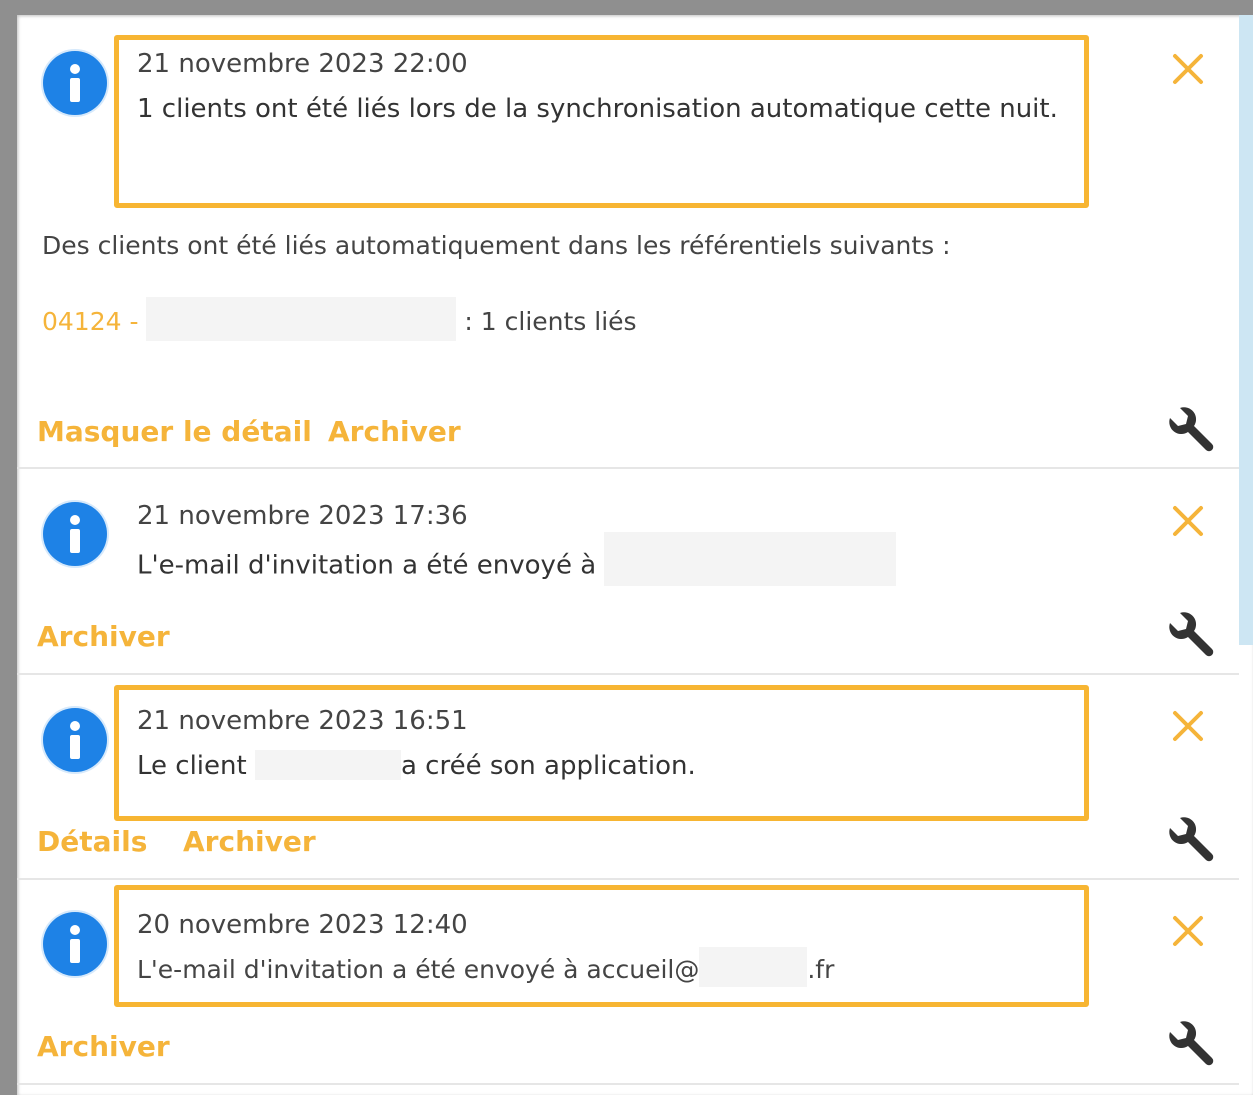 The height and width of the screenshot is (1095, 1253). What do you see at coordinates (367, 565) in the screenshot?
I see `message-text: L'e-mail d'invitation a été envoyé à` at bounding box center [367, 565].